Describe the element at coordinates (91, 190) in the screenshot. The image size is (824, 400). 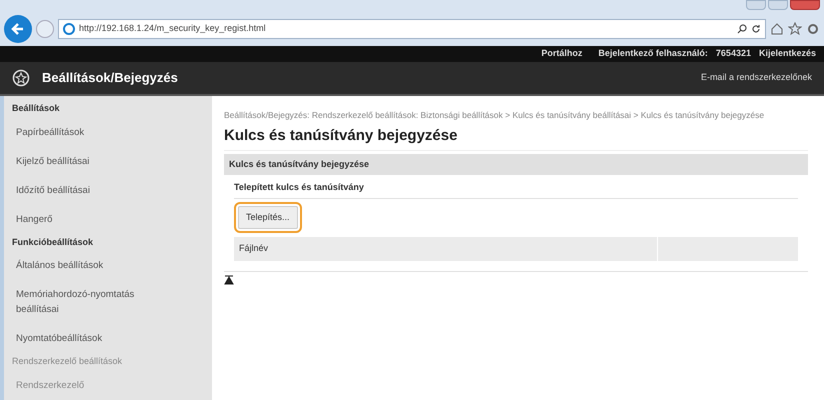
I see `sidebar-item: Időzítő beállításai` at that location.